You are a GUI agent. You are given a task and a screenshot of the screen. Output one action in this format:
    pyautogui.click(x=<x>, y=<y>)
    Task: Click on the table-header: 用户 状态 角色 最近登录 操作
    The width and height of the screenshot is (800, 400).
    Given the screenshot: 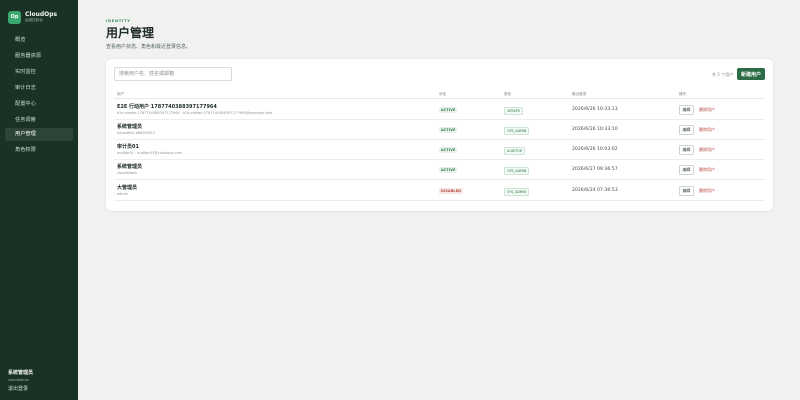 What is the action you would take?
    pyautogui.click(x=439, y=95)
    